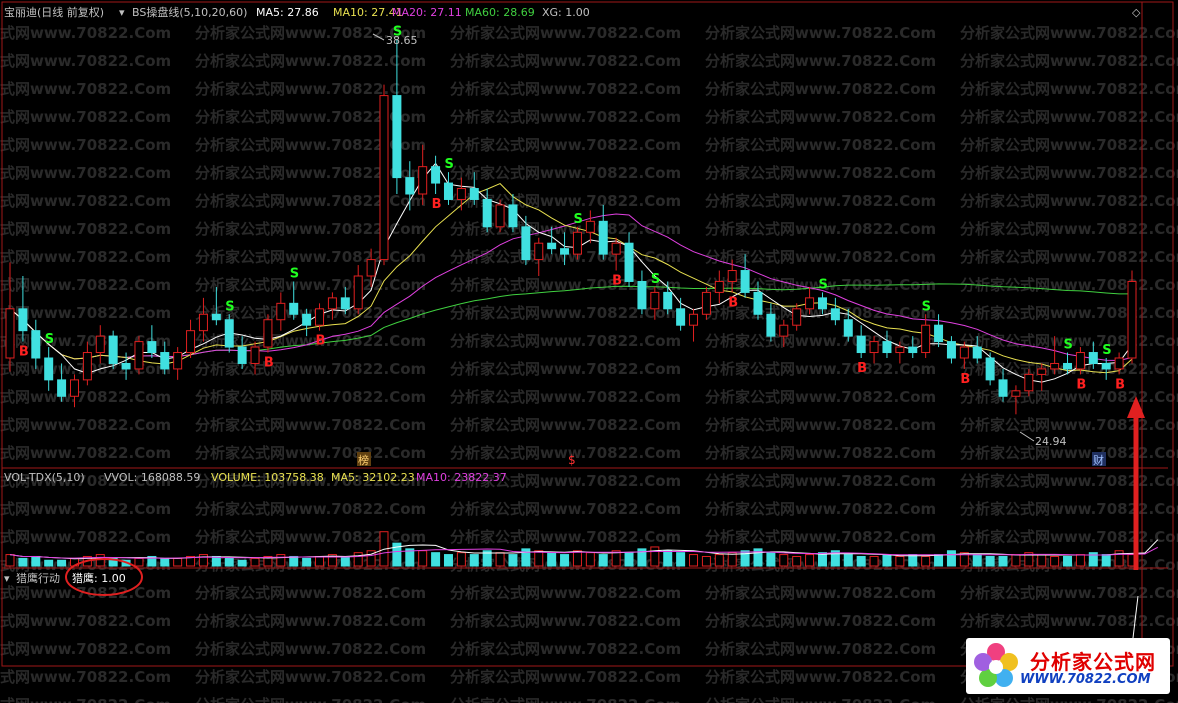 The width and height of the screenshot is (1178, 703). What do you see at coordinates (373, 477) in the screenshot?
I see `volume-ma5-value: MA5: 32102.23` at bounding box center [373, 477].